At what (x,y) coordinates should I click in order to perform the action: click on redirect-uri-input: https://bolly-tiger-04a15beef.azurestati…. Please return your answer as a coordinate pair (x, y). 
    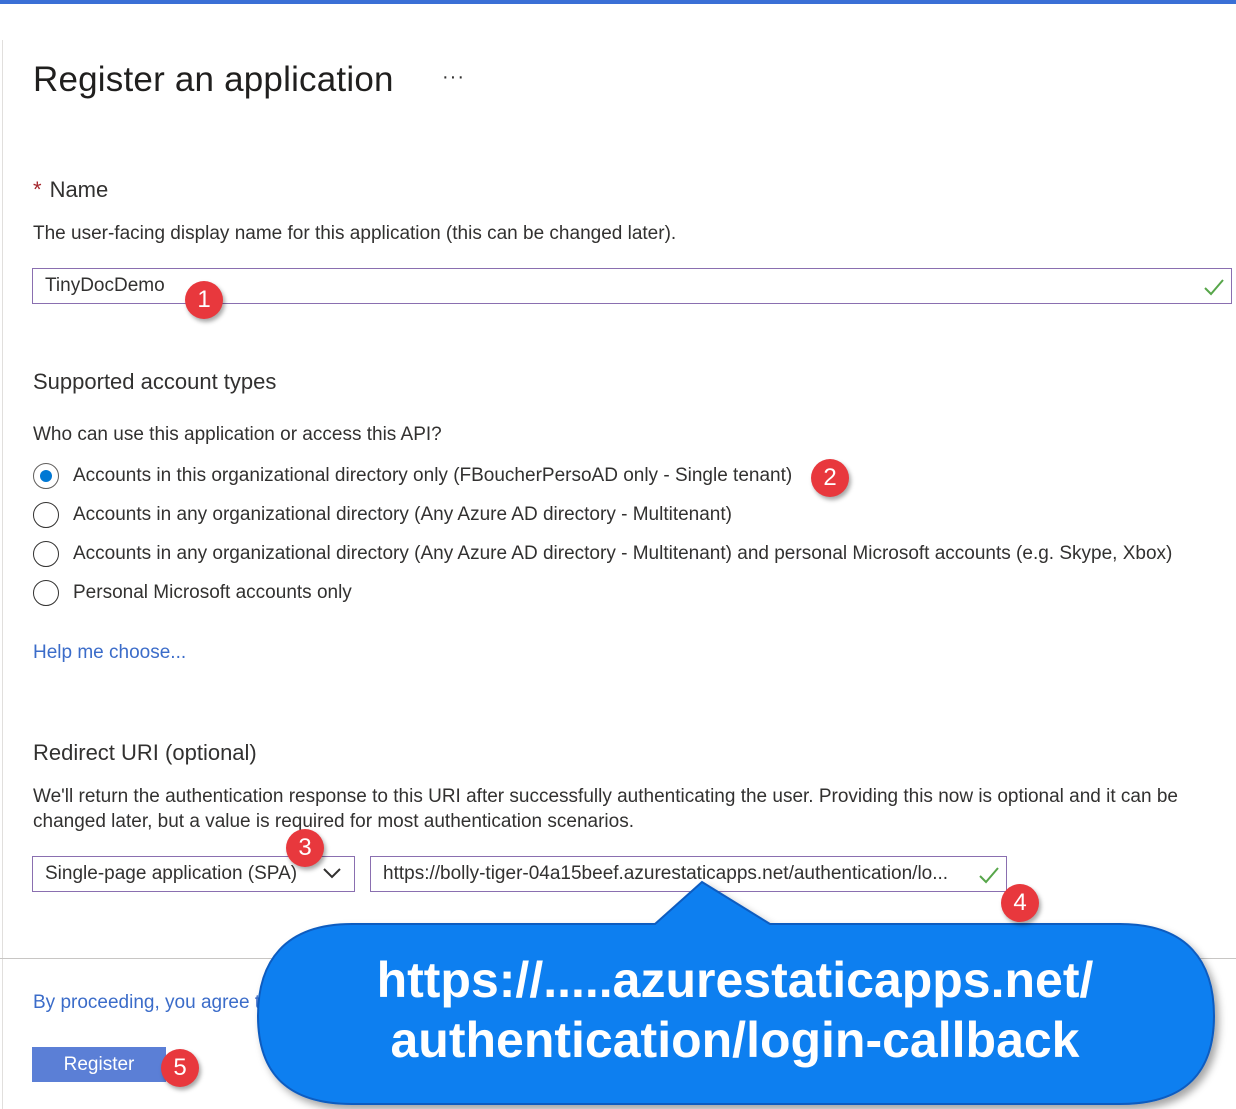
    Looking at the image, I should click on (688, 874).